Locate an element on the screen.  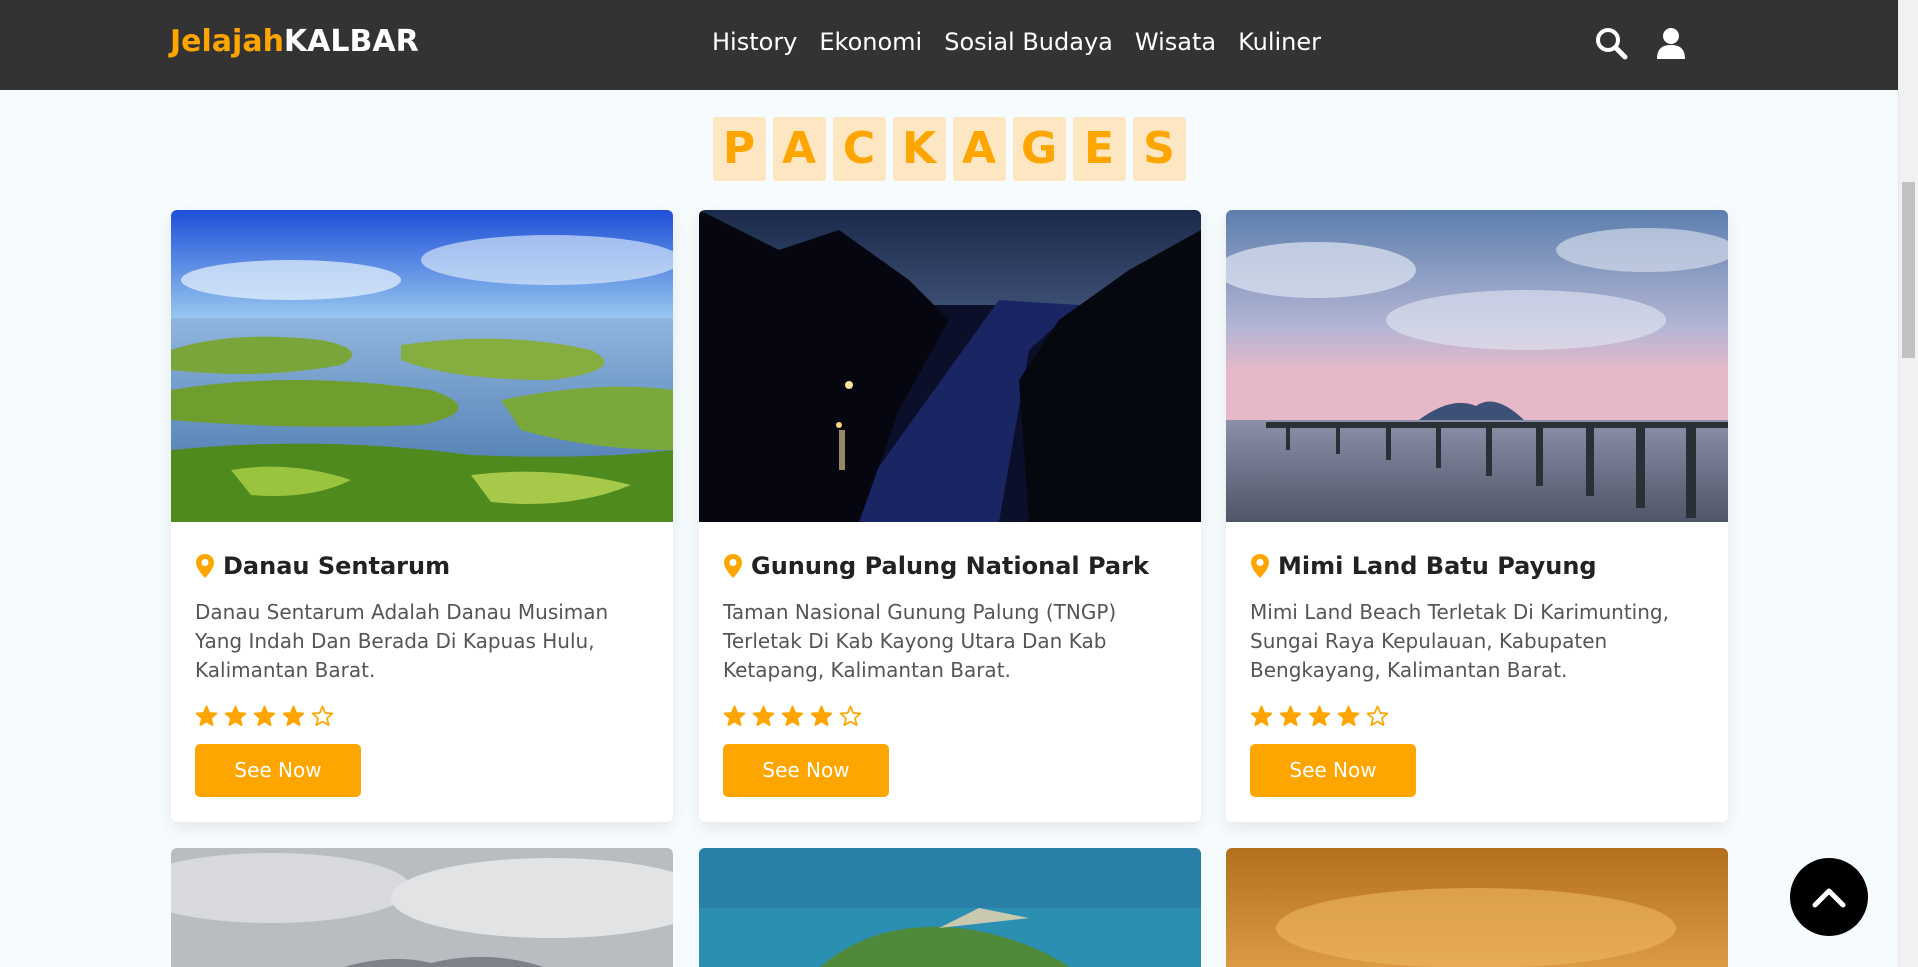
package-title-text: Mimi Land Batu Payung is located at coordinates (1437, 566).